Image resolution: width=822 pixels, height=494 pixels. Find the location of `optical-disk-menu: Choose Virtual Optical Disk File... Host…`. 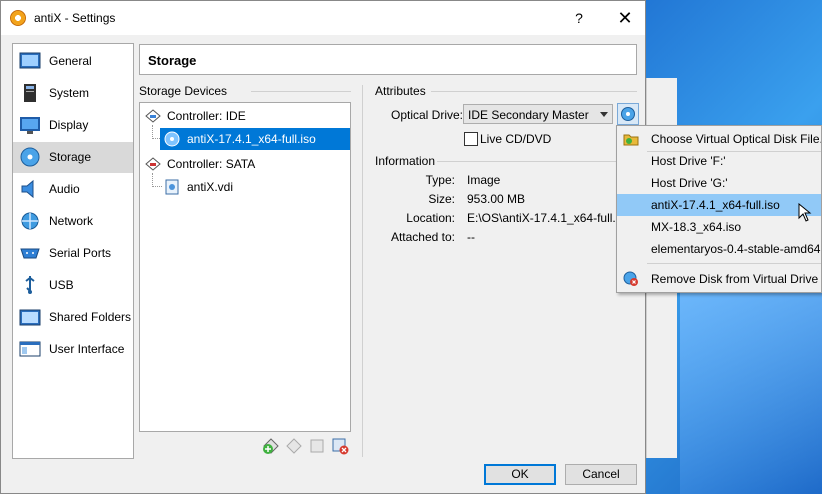

optical-disk-menu: Choose Virtual Optical Disk File... Host… is located at coordinates (719, 209).